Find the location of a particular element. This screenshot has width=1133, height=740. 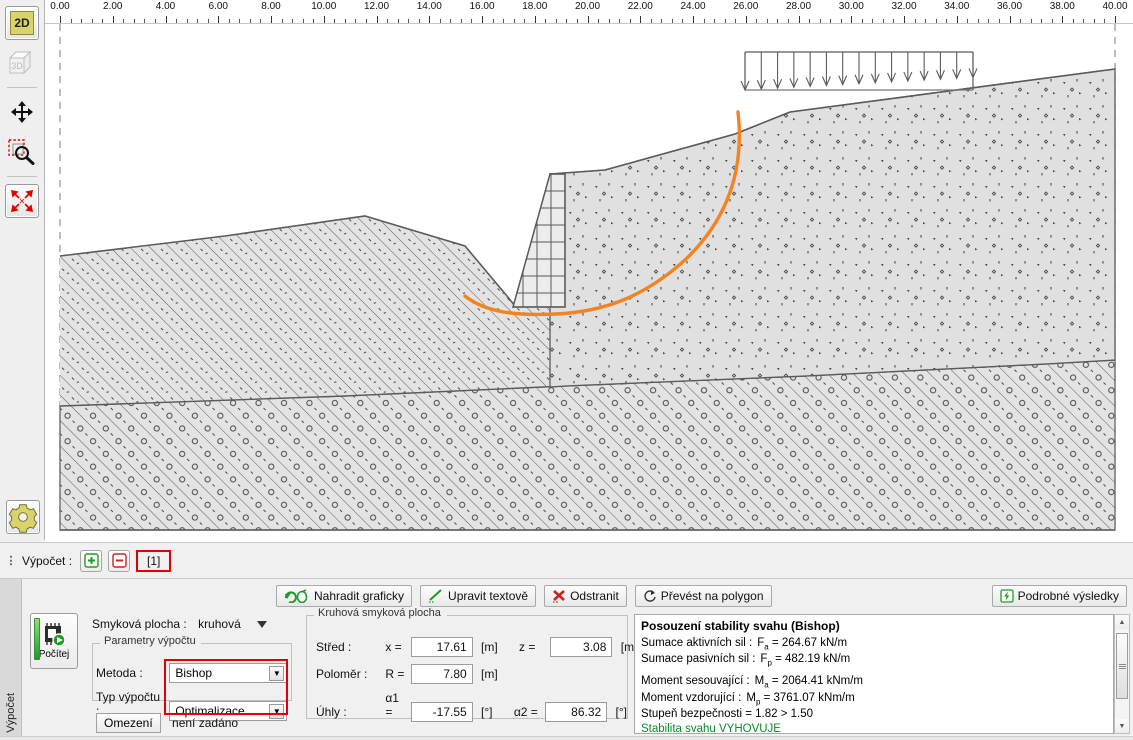

minus-icon is located at coordinates (119, 560).